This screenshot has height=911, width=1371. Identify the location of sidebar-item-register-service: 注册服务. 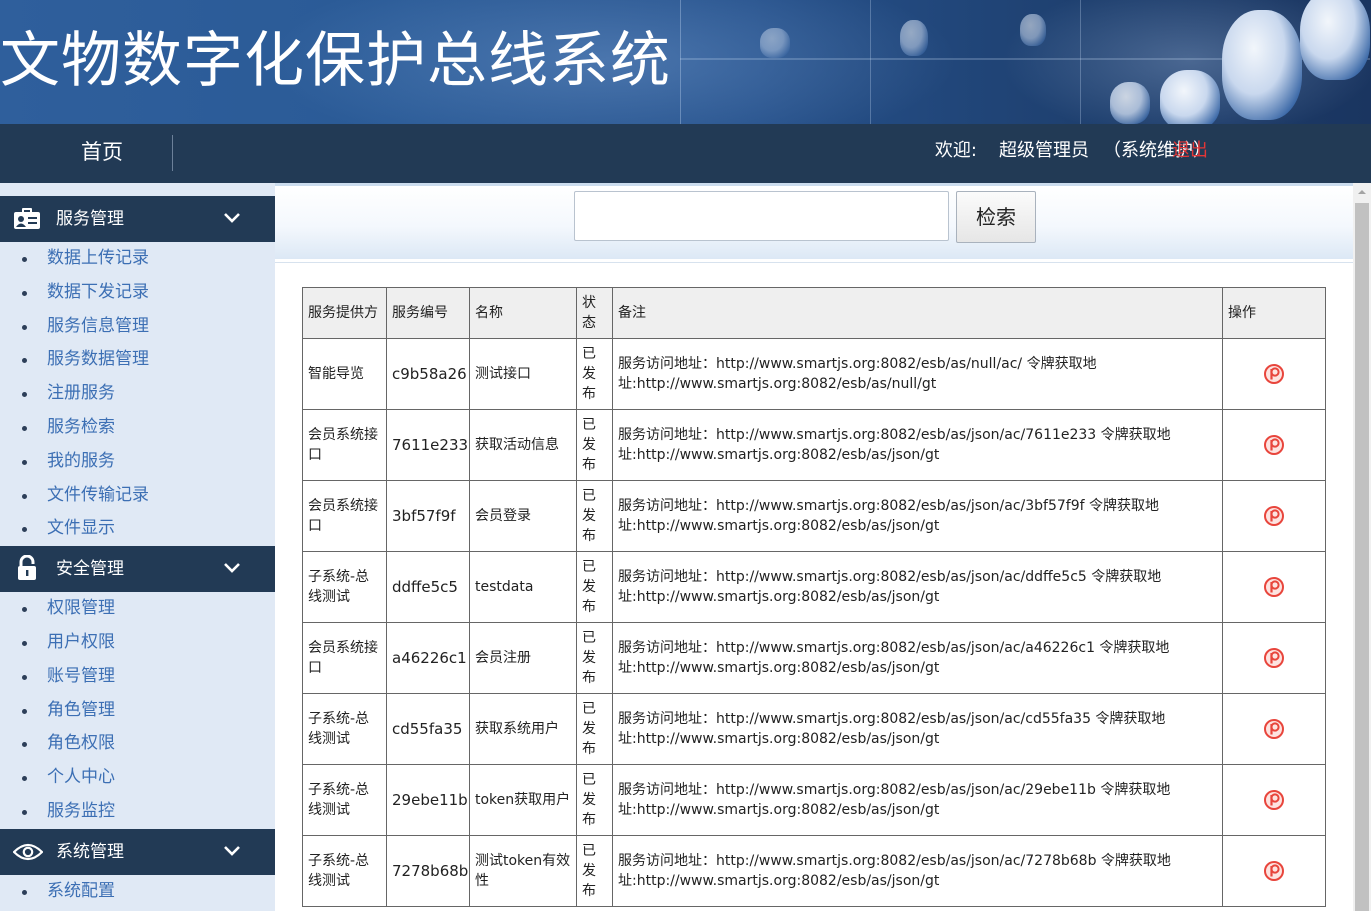
(137, 394).